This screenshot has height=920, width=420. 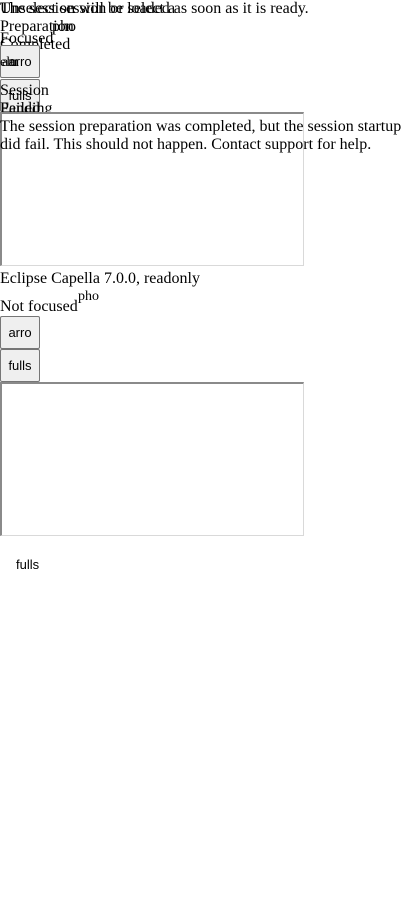 I want to click on arrow-icon: arro, so click(x=20, y=332).